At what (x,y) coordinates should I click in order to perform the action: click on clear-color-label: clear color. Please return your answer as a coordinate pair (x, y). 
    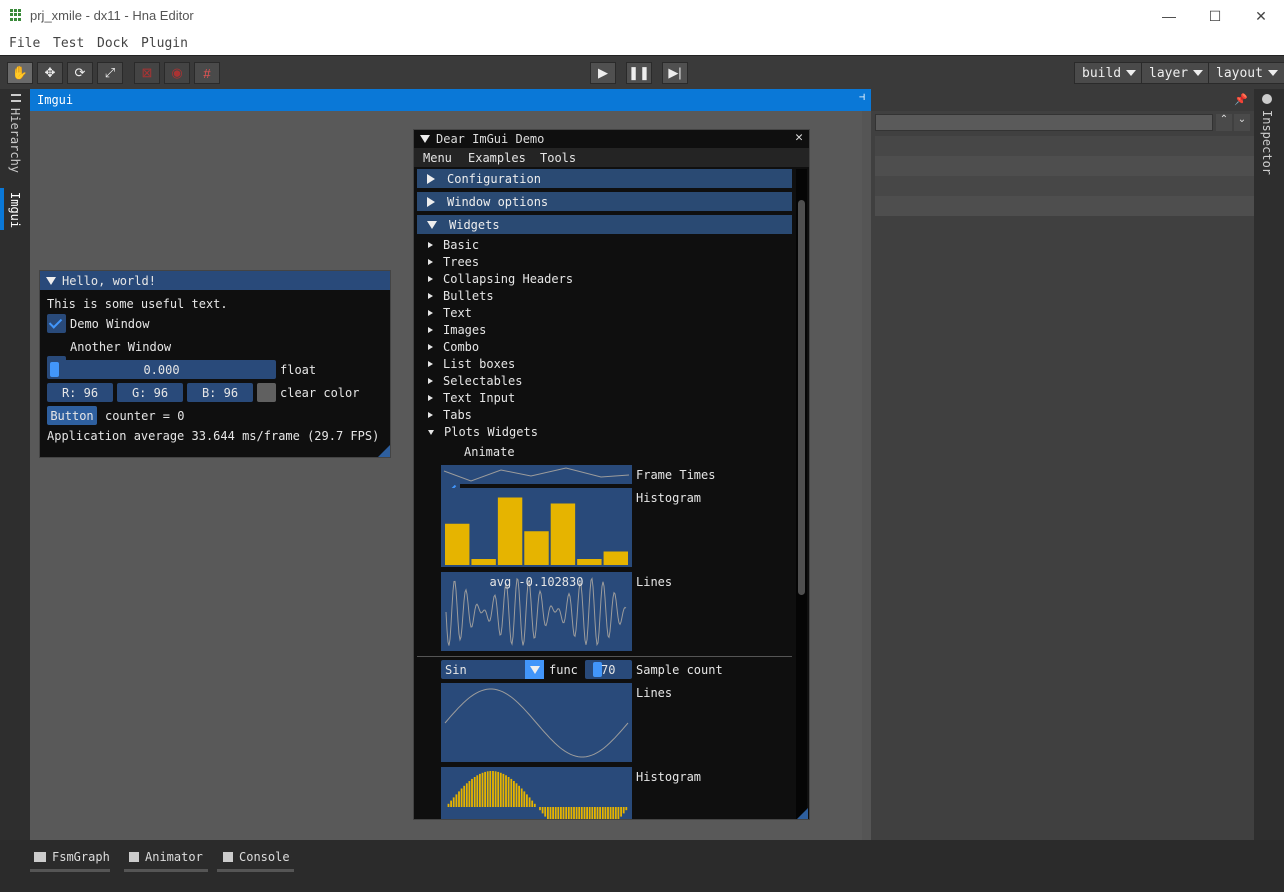
    Looking at the image, I should click on (320, 393).